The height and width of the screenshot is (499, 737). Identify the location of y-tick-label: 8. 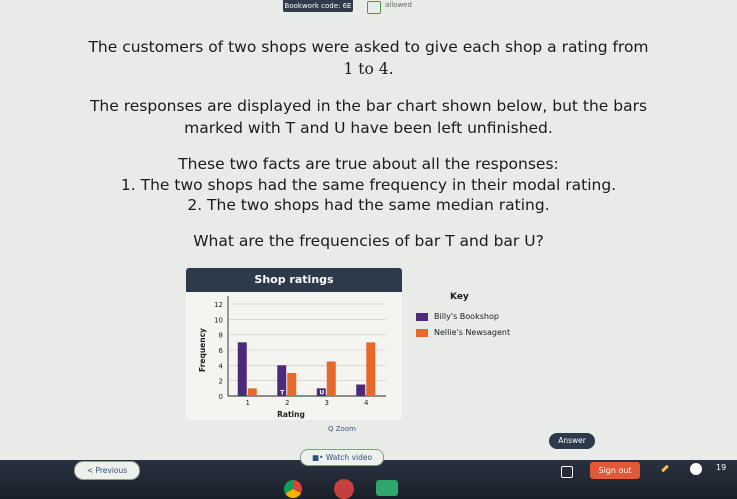
(221, 336).